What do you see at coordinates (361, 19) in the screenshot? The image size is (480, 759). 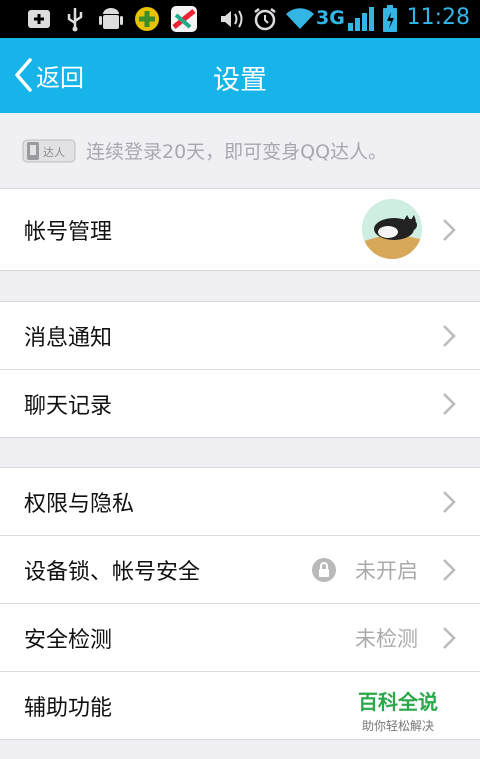 I see `signal-icon` at bounding box center [361, 19].